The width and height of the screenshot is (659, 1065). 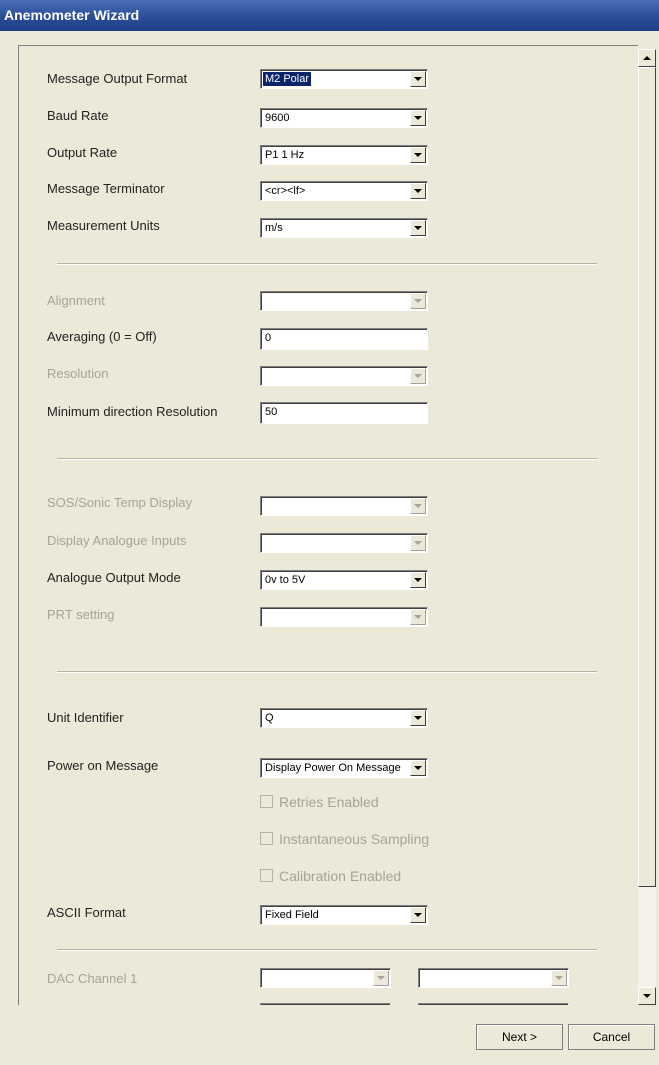 I want to click on resolution-label: Resolution, so click(x=78, y=373).